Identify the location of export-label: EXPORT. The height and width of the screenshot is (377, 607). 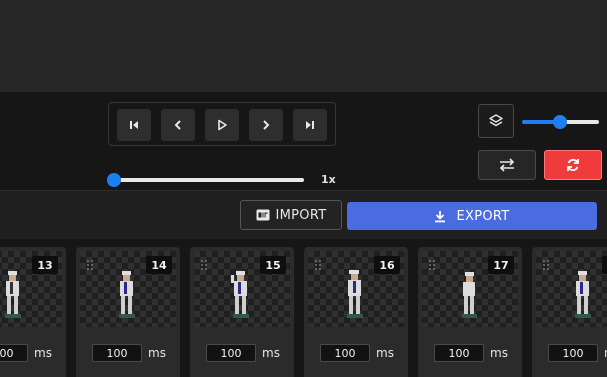
(483, 216).